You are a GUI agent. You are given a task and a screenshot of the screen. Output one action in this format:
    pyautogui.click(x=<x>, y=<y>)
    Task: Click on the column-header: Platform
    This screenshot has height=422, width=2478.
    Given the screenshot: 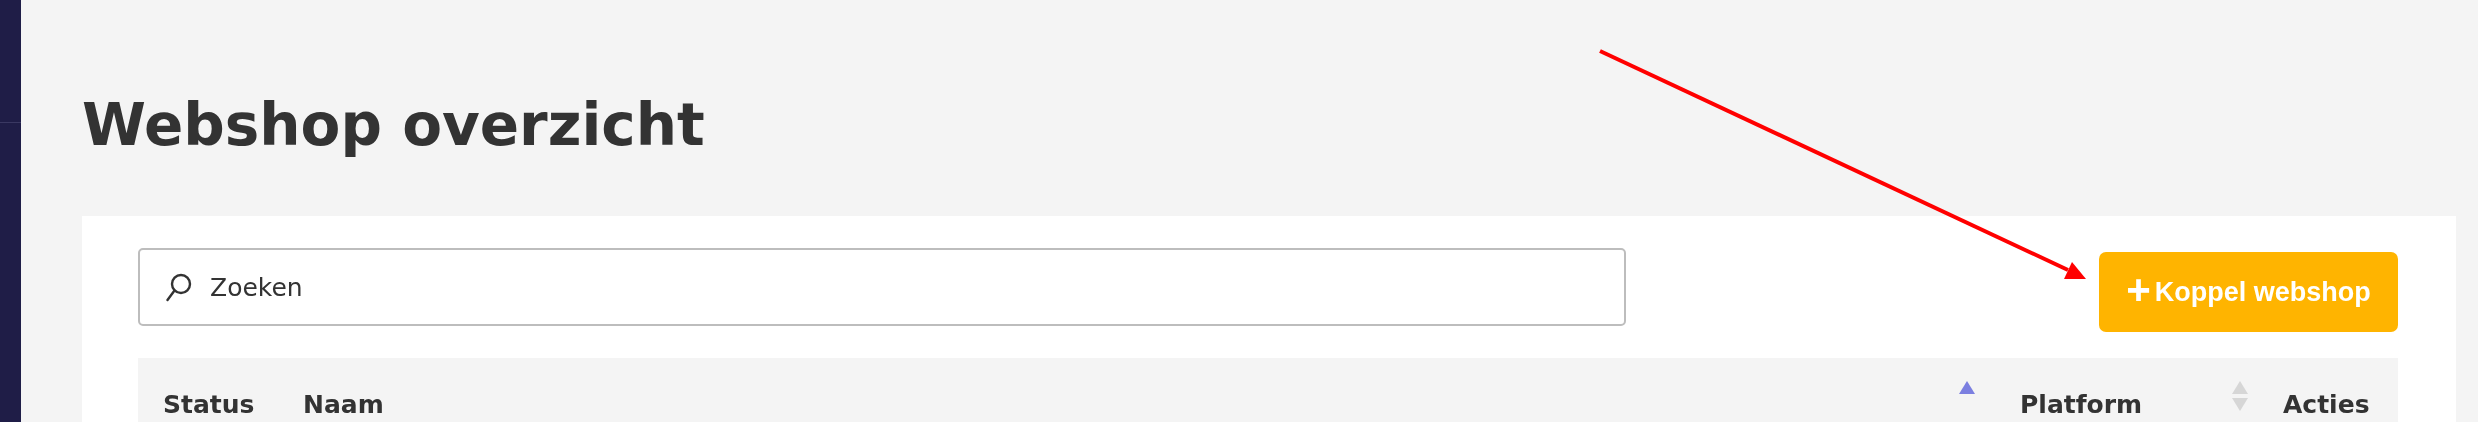 What is the action you would take?
    pyautogui.click(x=2081, y=404)
    